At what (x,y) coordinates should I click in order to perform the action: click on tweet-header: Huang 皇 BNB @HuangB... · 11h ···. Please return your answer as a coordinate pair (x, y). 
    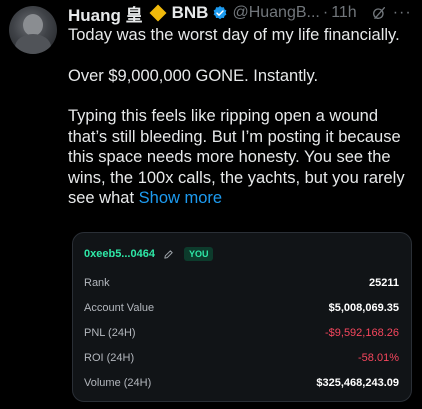
    Looking at the image, I should click on (242, 13).